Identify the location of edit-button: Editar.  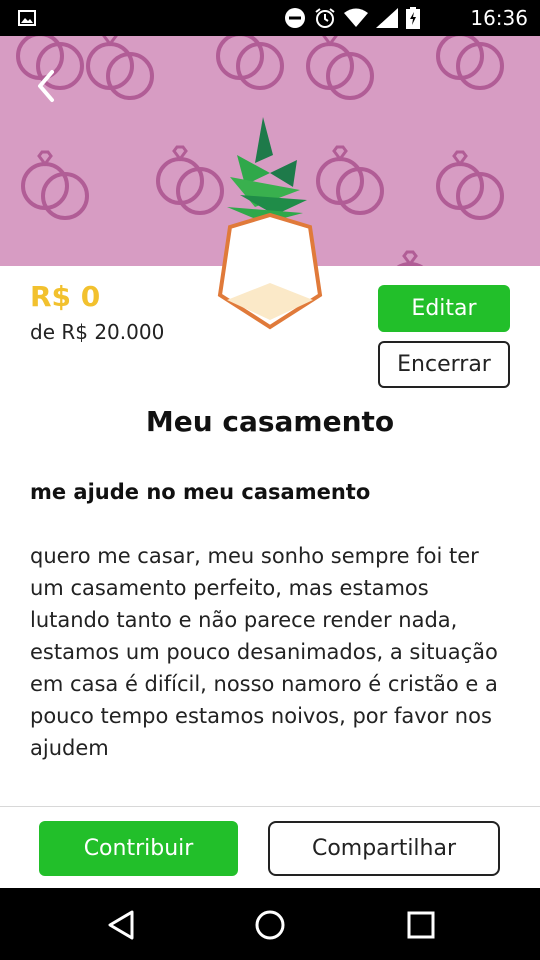
(444, 308).